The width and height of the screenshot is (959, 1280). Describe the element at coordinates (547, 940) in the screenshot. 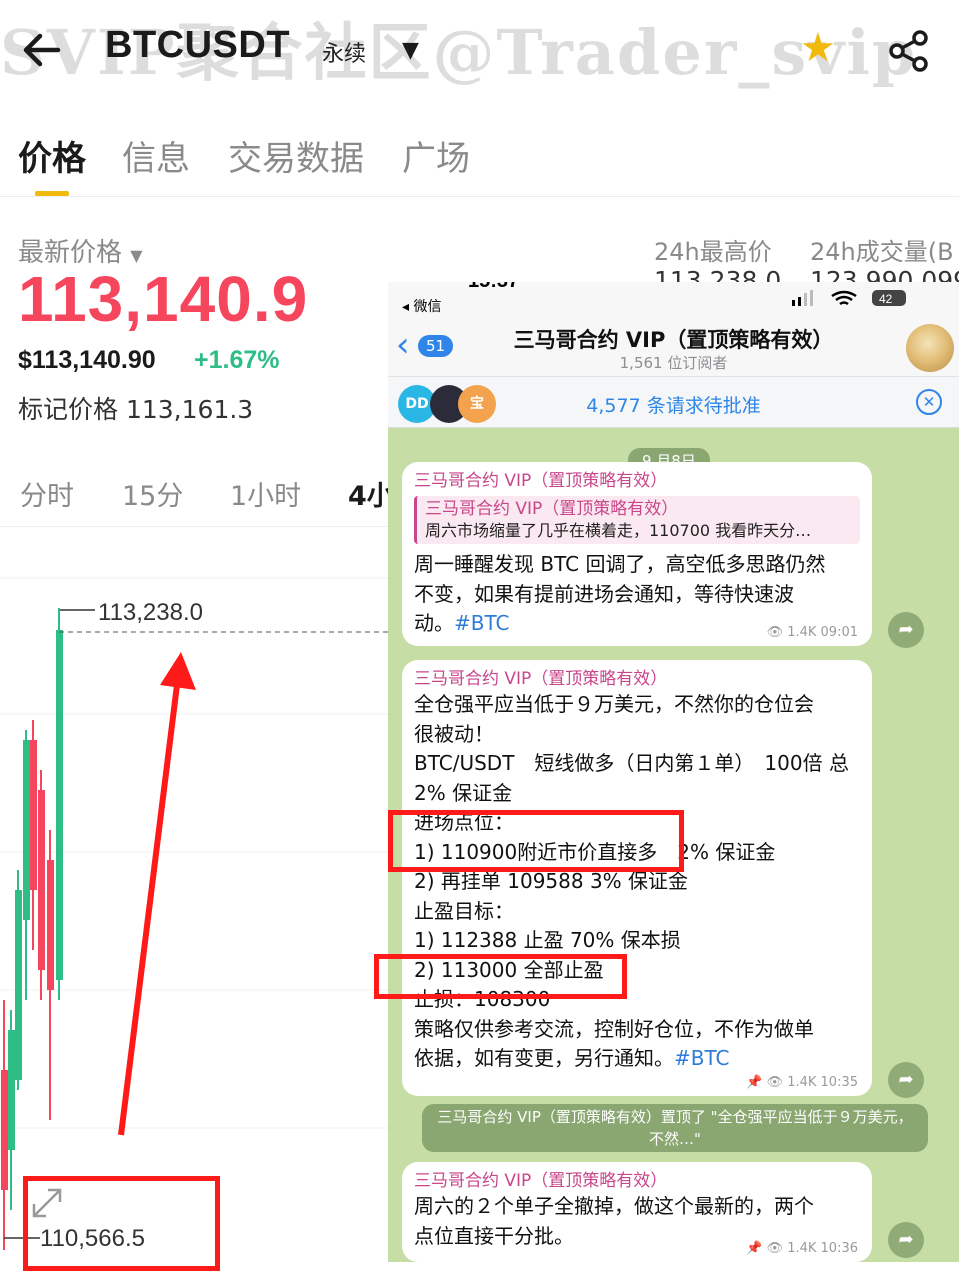

I see `message-line: 1) 112388 止盈 70% 保本损` at that location.